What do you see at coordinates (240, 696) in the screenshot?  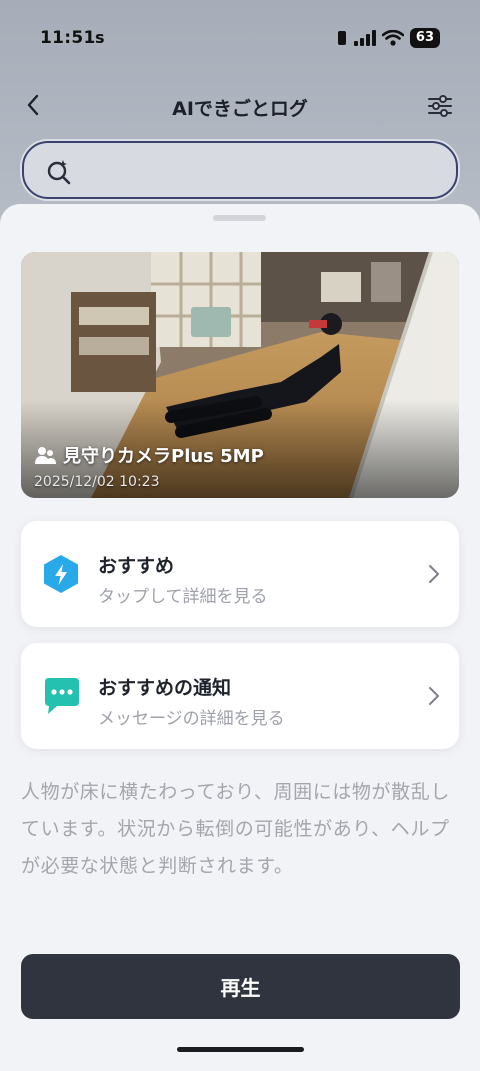 I see `notification-recommendation-card: おすすめの通知 メッセージの詳細を見る` at bounding box center [240, 696].